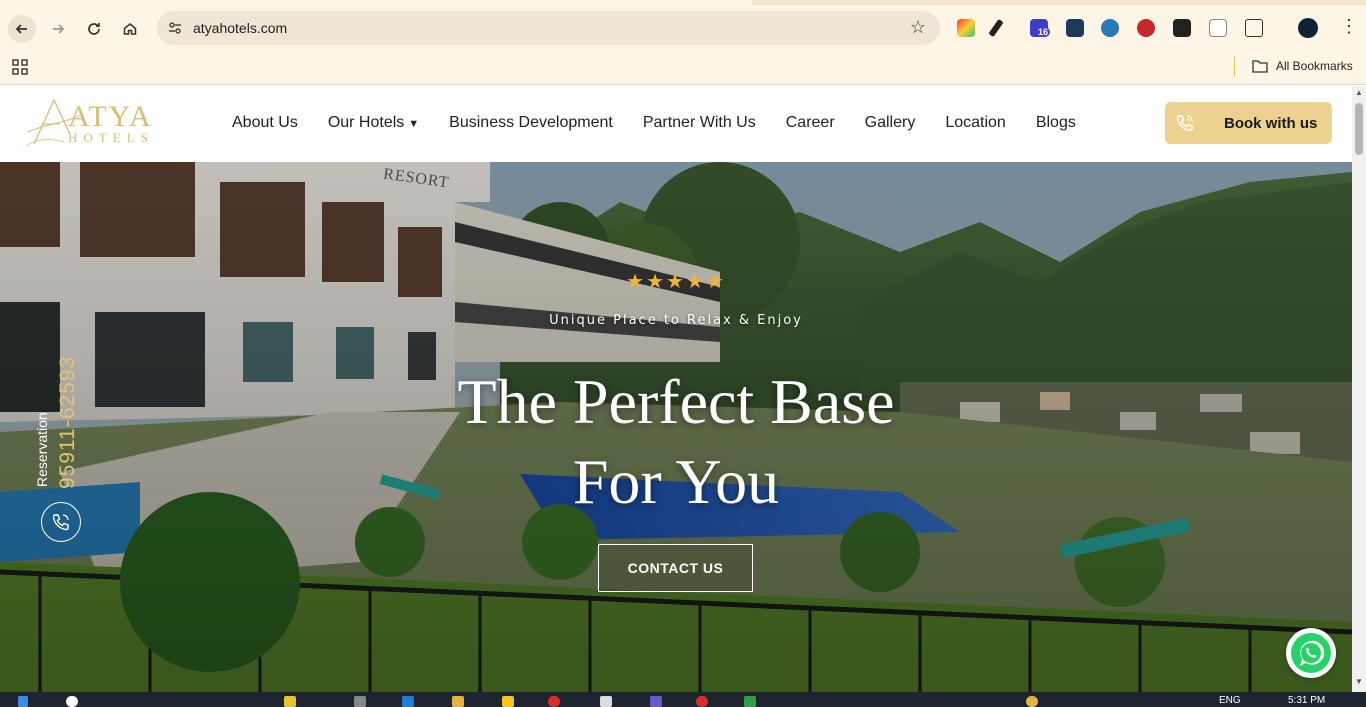 The width and height of the screenshot is (1366, 707). What do you see at coordinates (265, 123) in the screenshot?
I see `nav-item-about-us: About Us` at bounding box center [265, 123].